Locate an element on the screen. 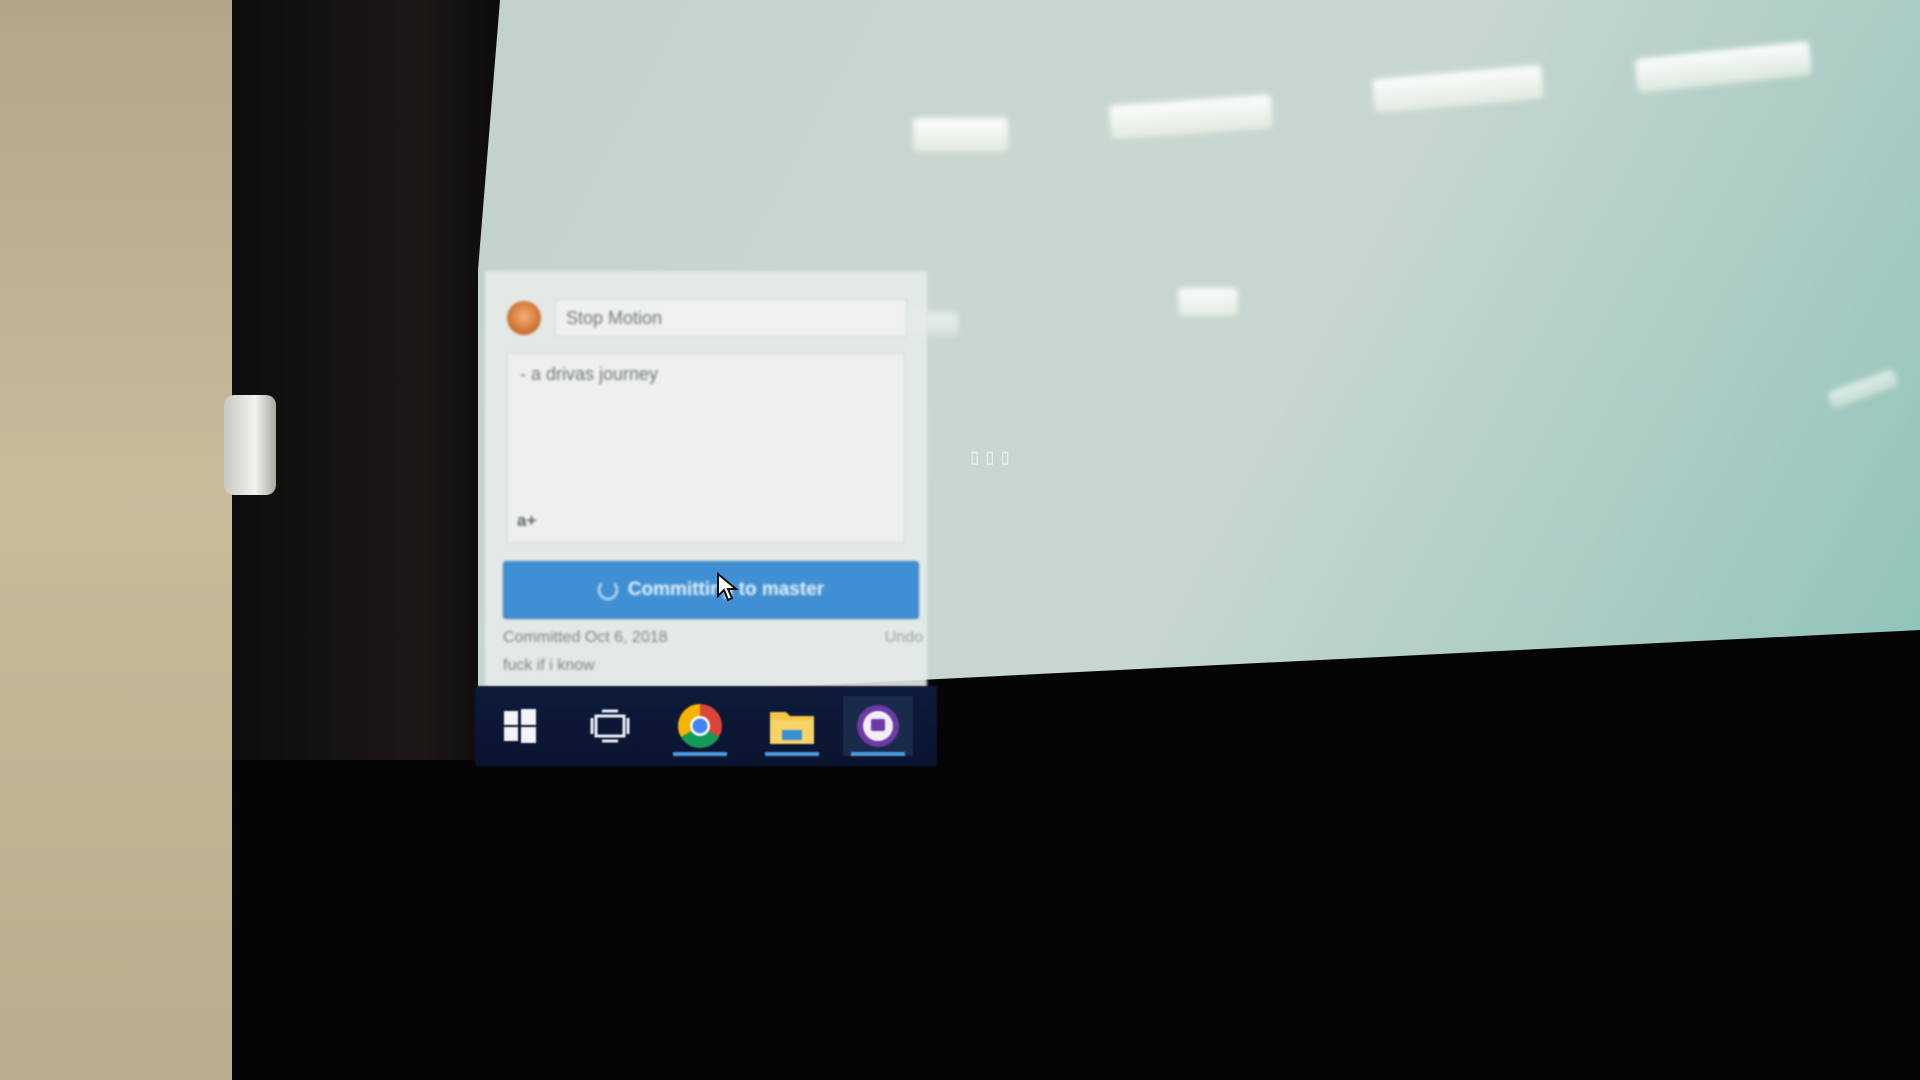 This screenshot has height=1080, width=1920. task-view-icon is located at coordinates (610, 726).